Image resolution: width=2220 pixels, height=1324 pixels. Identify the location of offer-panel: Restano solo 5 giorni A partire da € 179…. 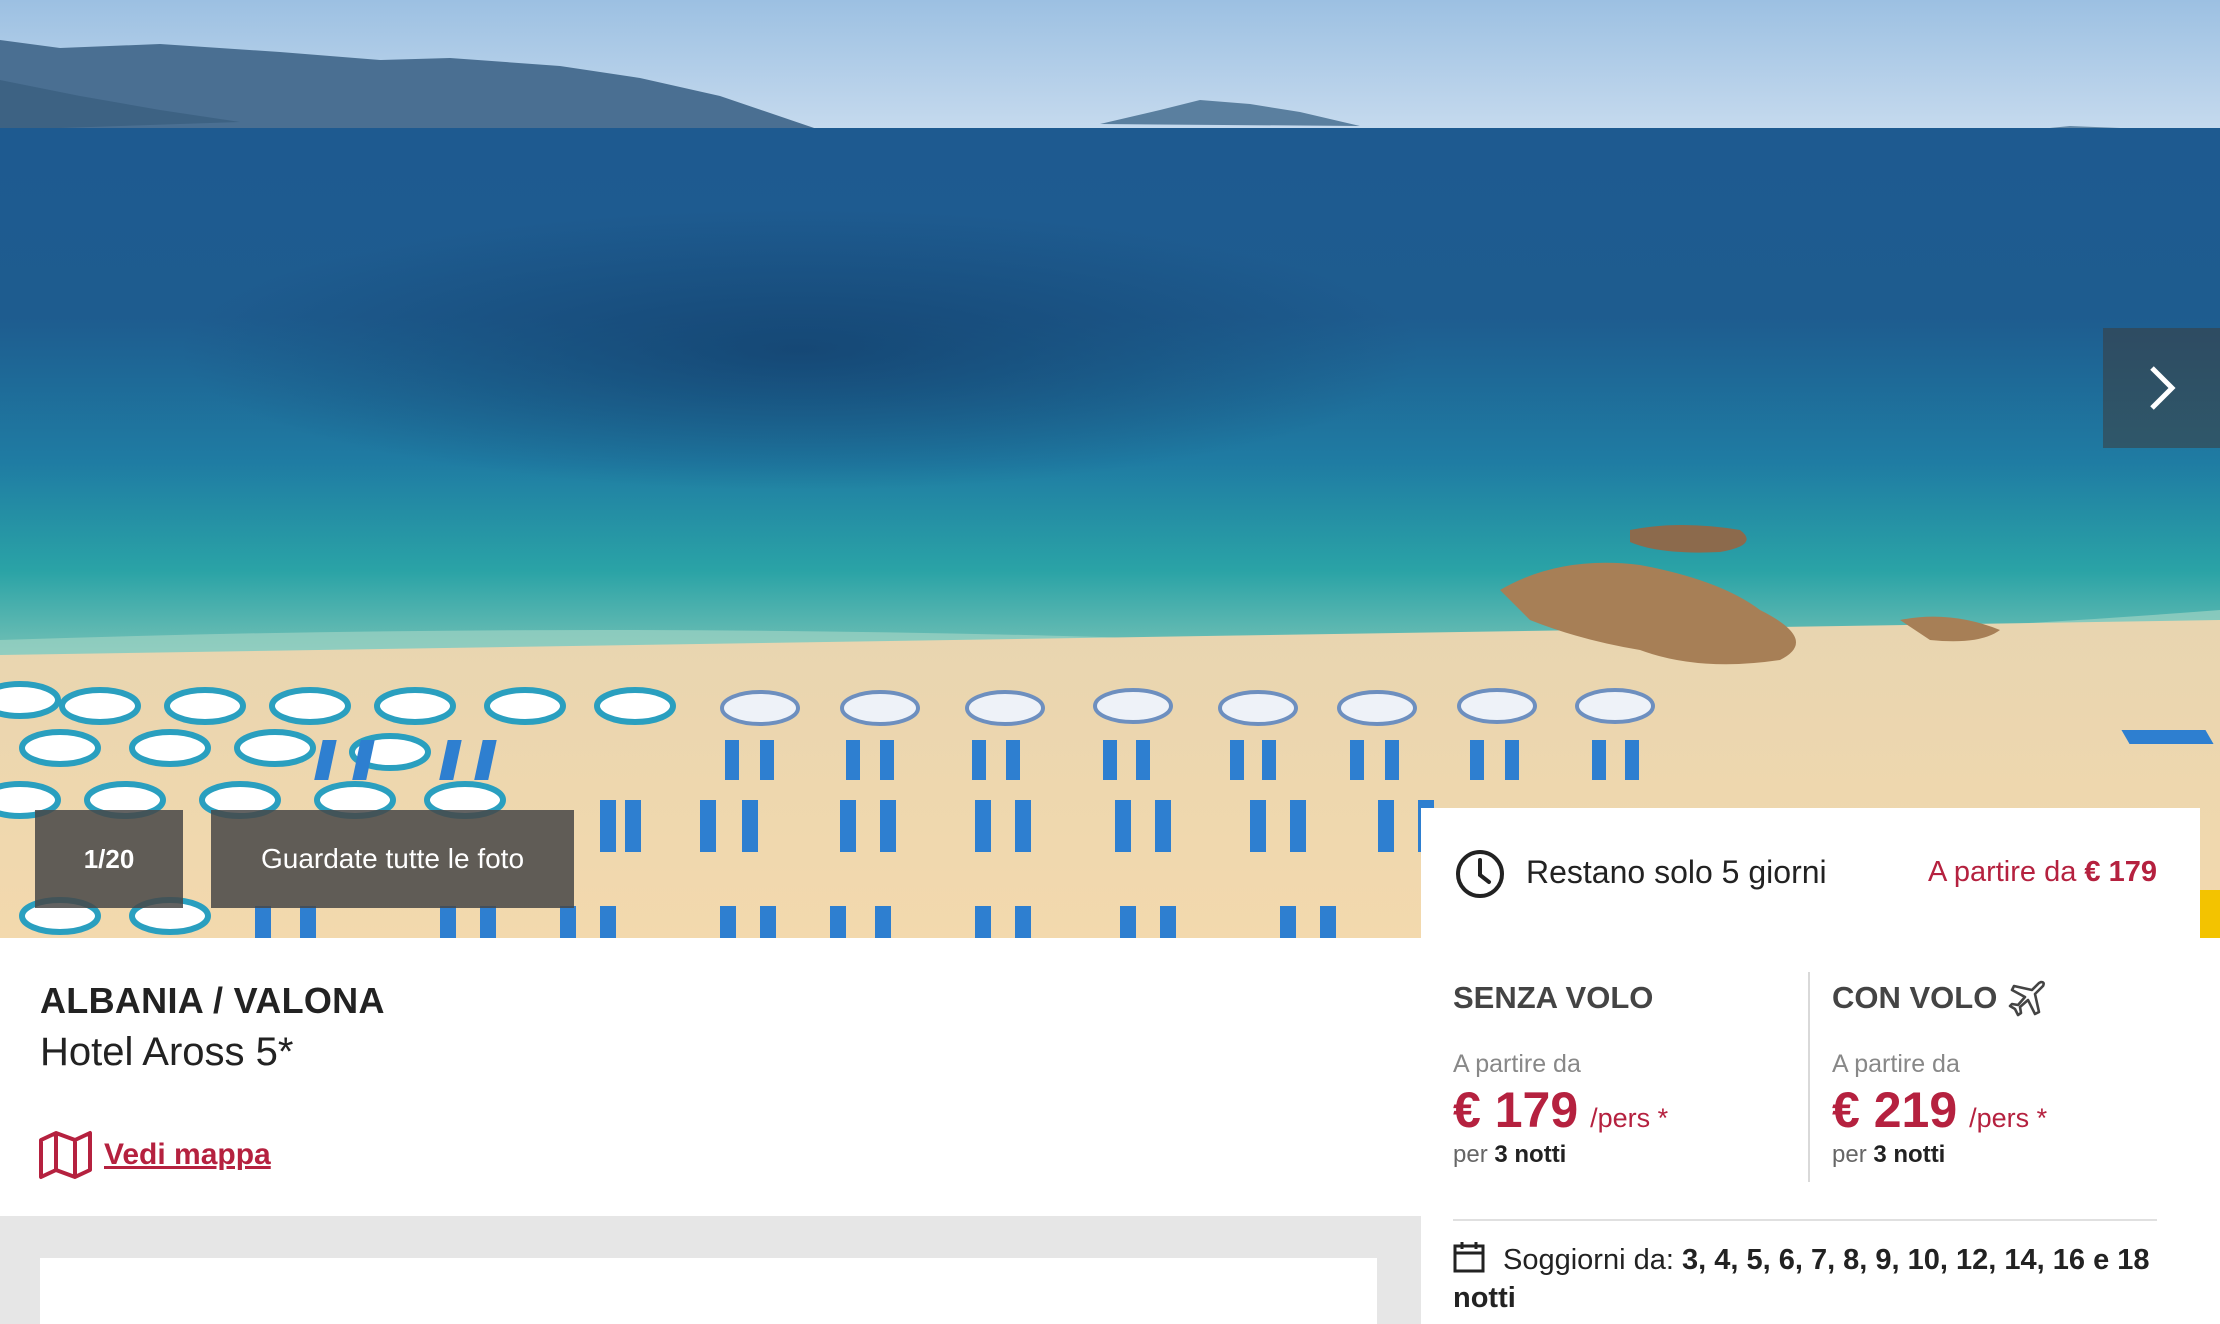
(1810, 1066).